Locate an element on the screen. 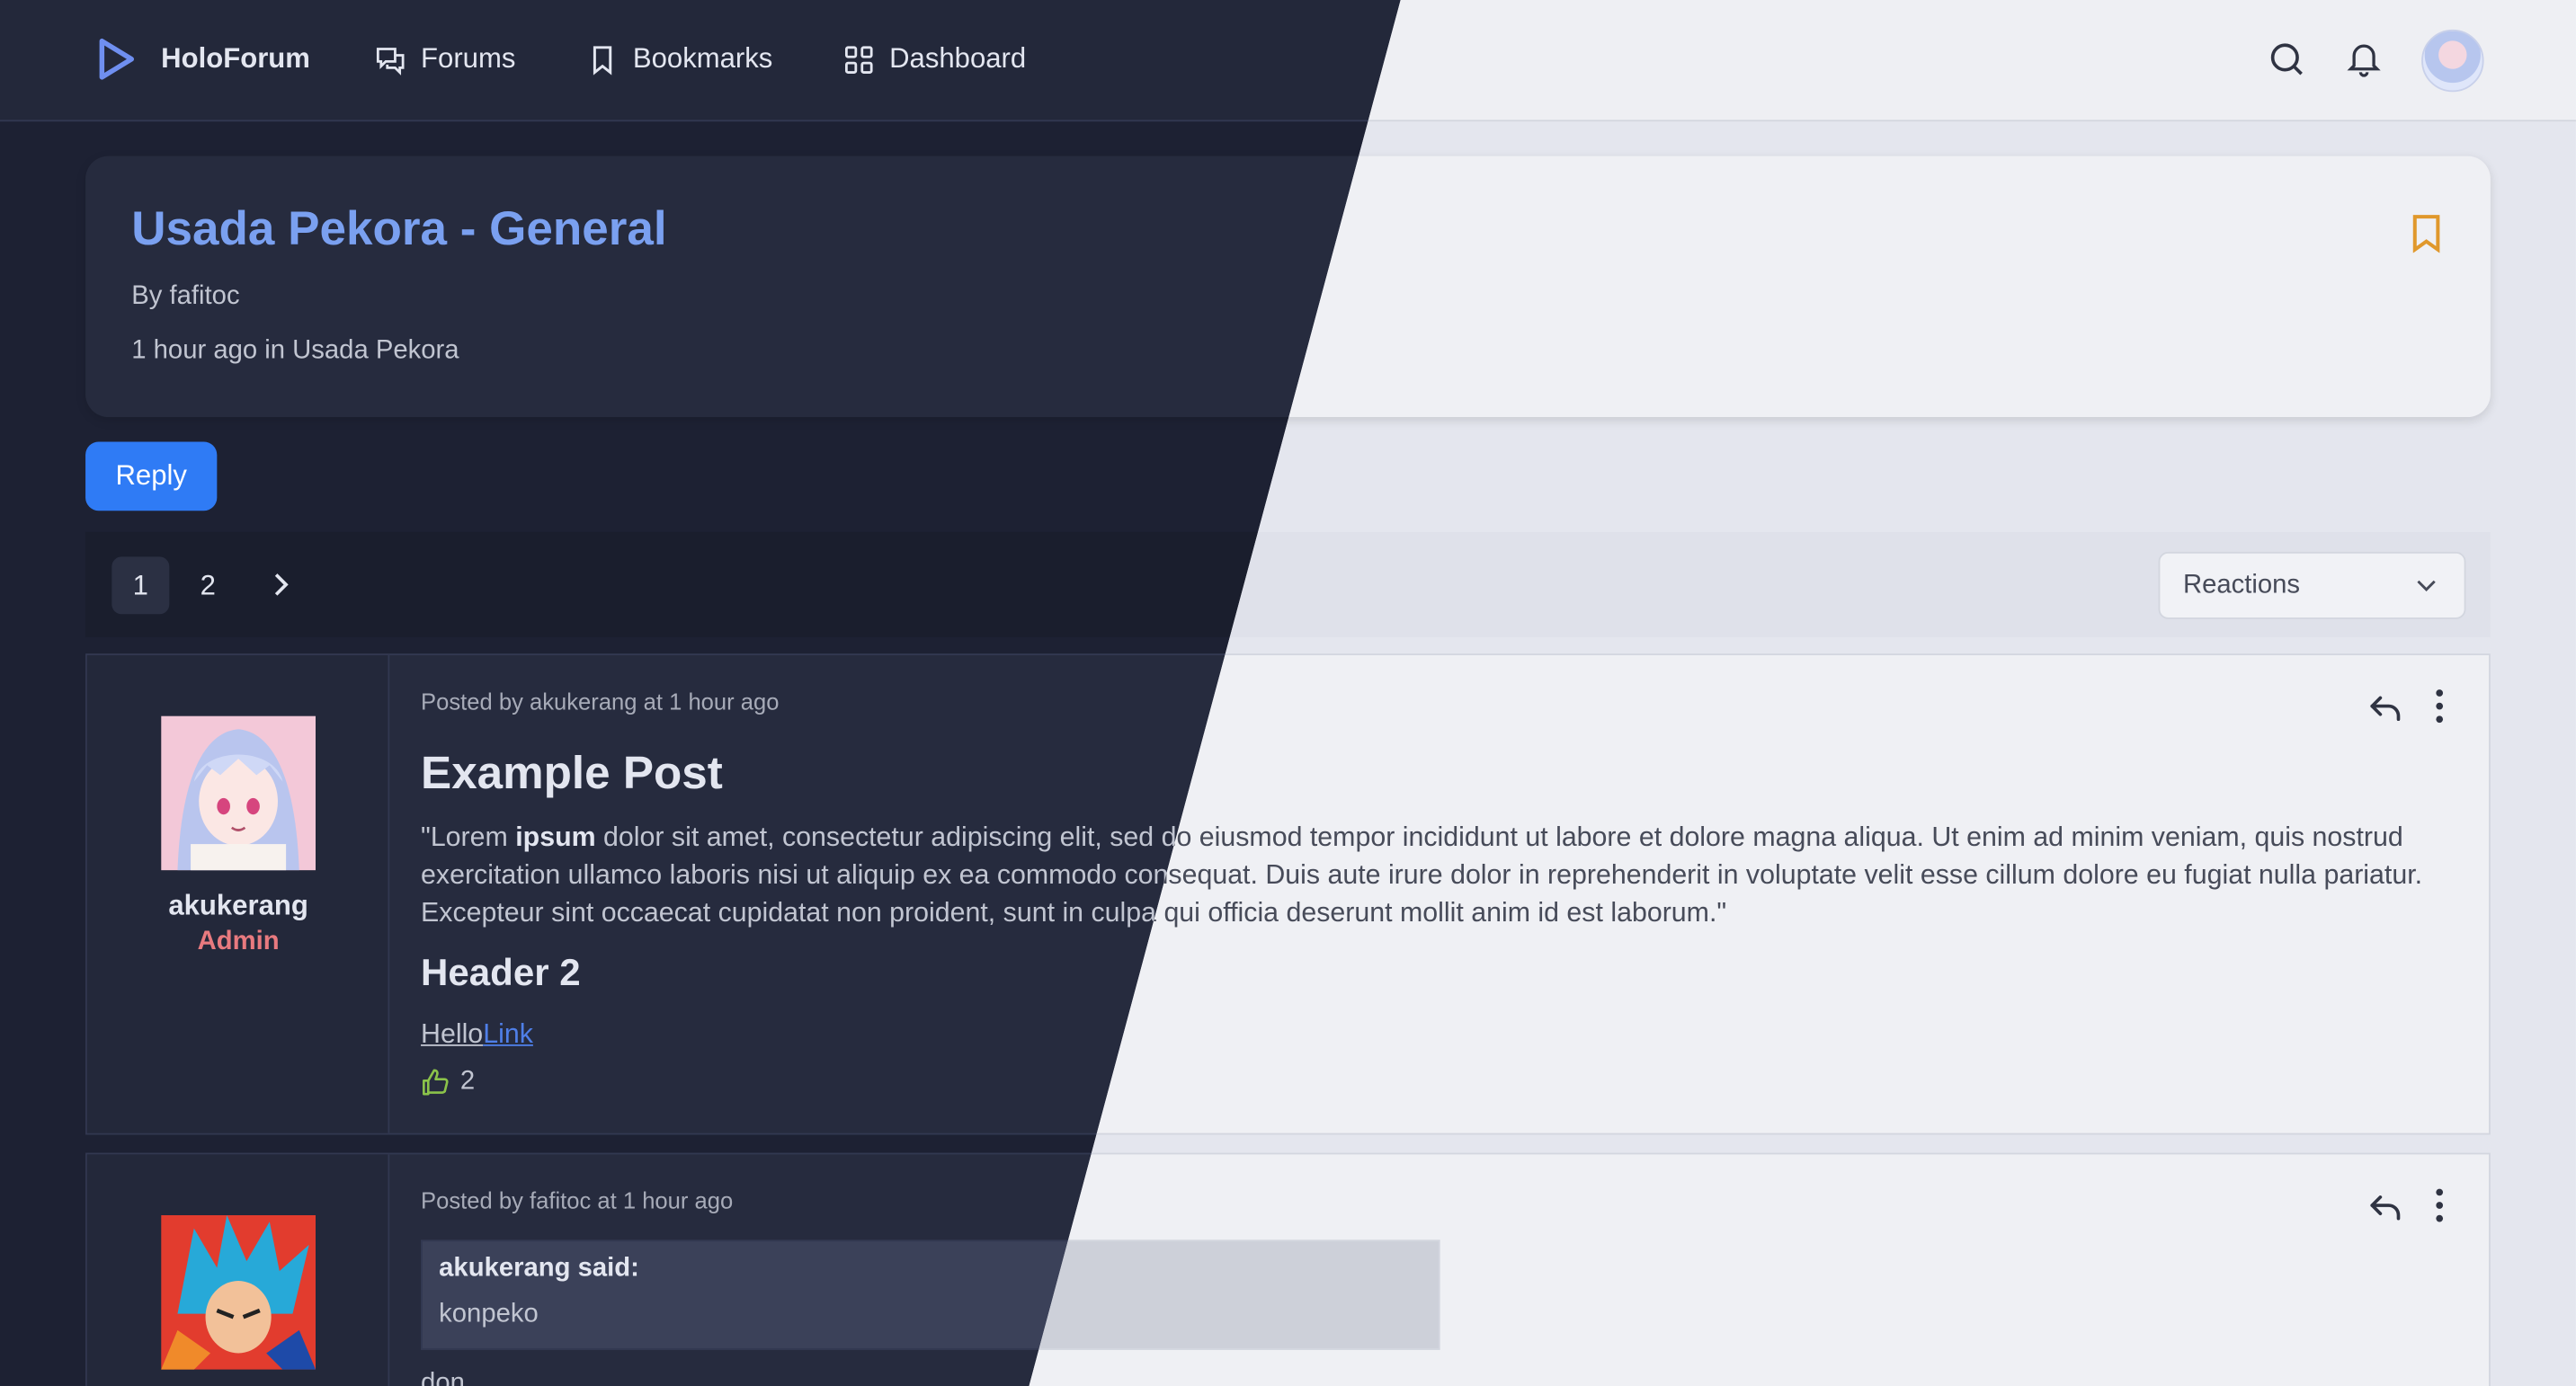 The height and width of the screenshot is (1386, 2576). quote-author: akukerang said: is located at coordinates (539, 1268).